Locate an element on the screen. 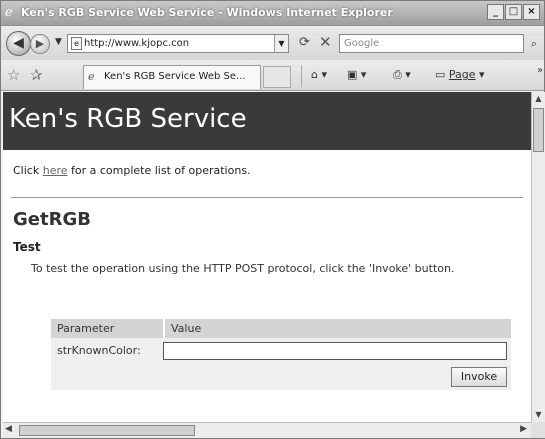 This screenshot has height=439, width=545. operations-link: here is located at coordinates (55, 170).